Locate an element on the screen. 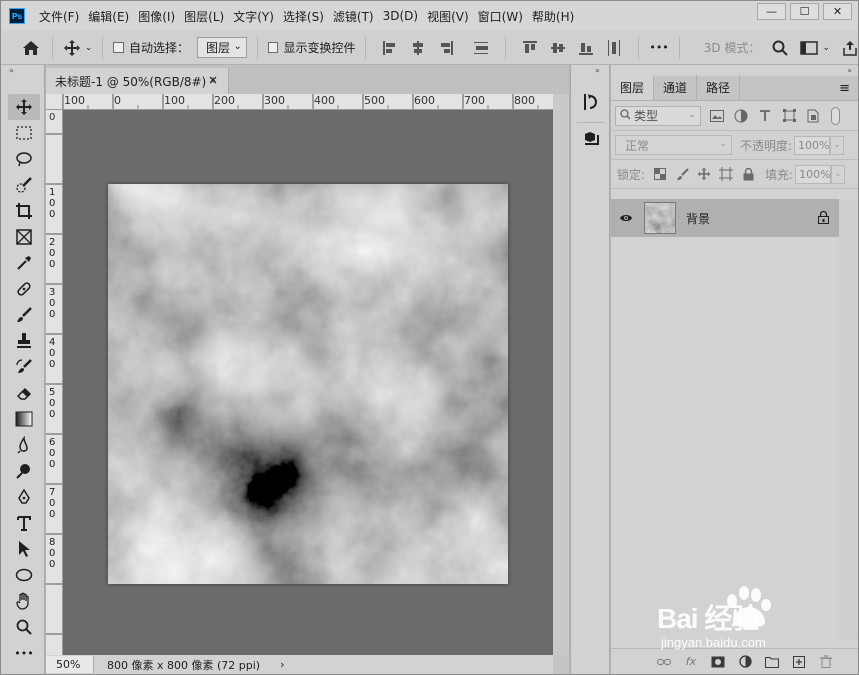  panel-scrollbar is located at coordinates (848, 419).